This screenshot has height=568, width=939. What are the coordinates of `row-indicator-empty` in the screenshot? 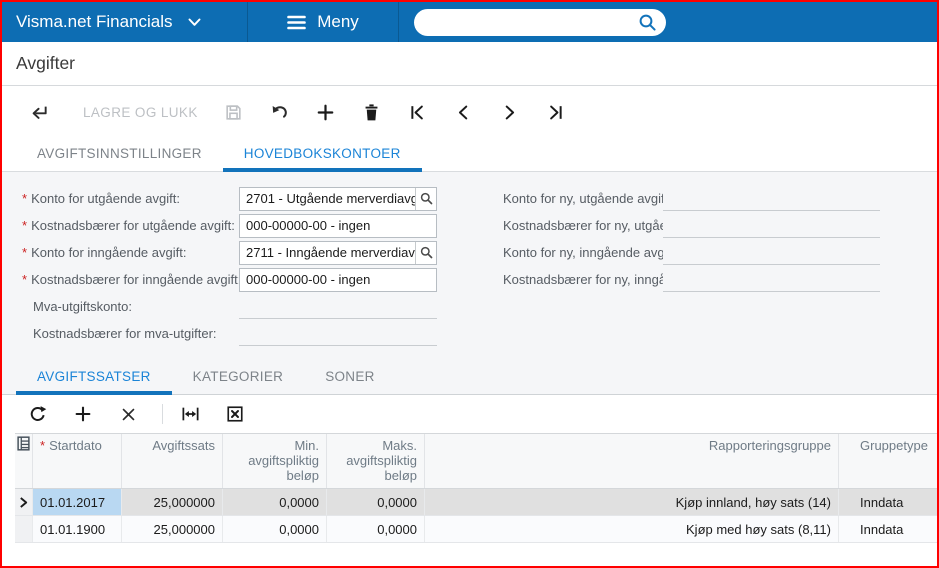 It's located at (24, 529).